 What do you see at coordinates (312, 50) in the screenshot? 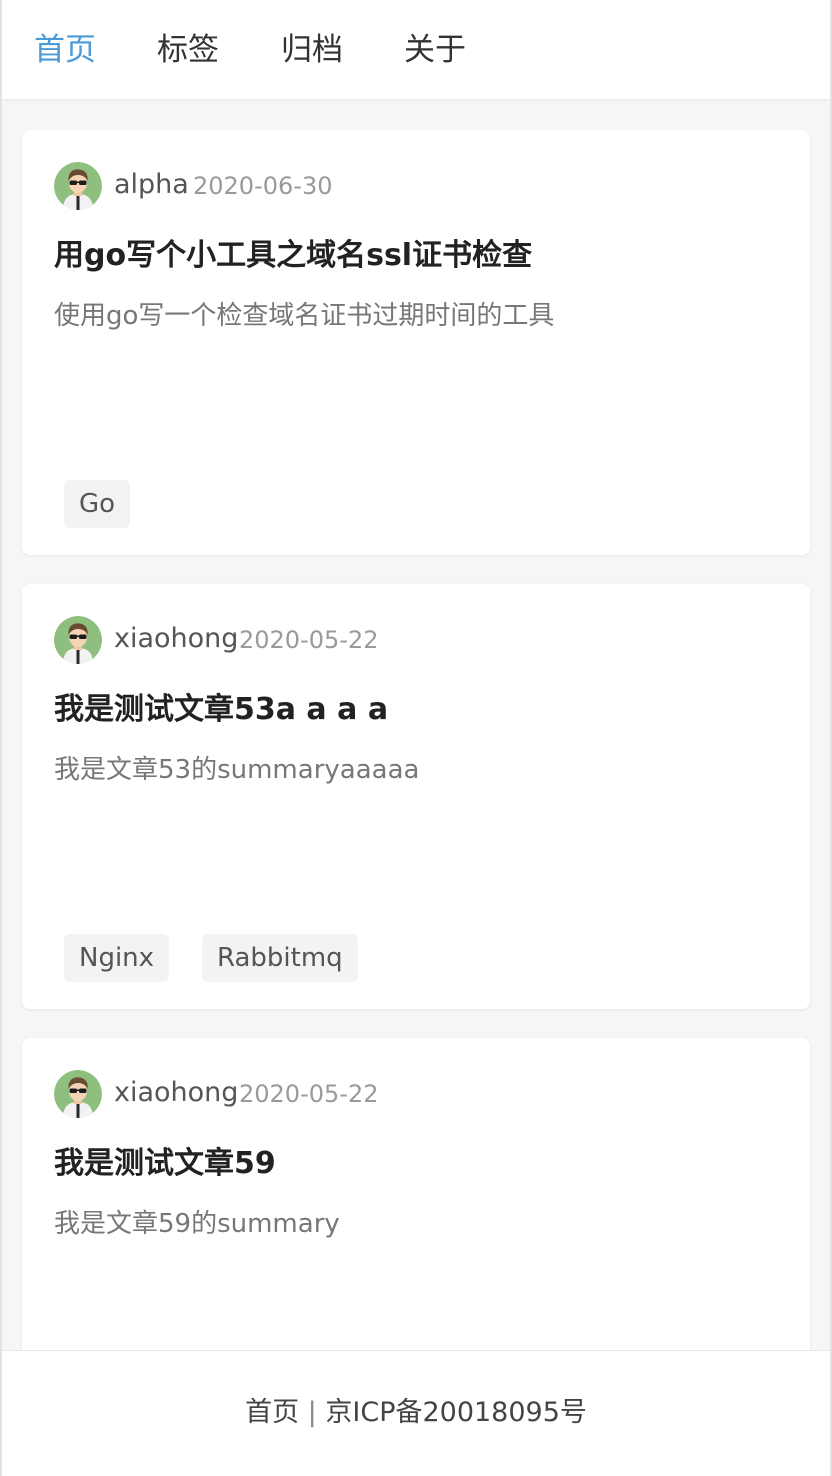
I see `nav-item-archive: 归档` at bounding box center [312, 50].